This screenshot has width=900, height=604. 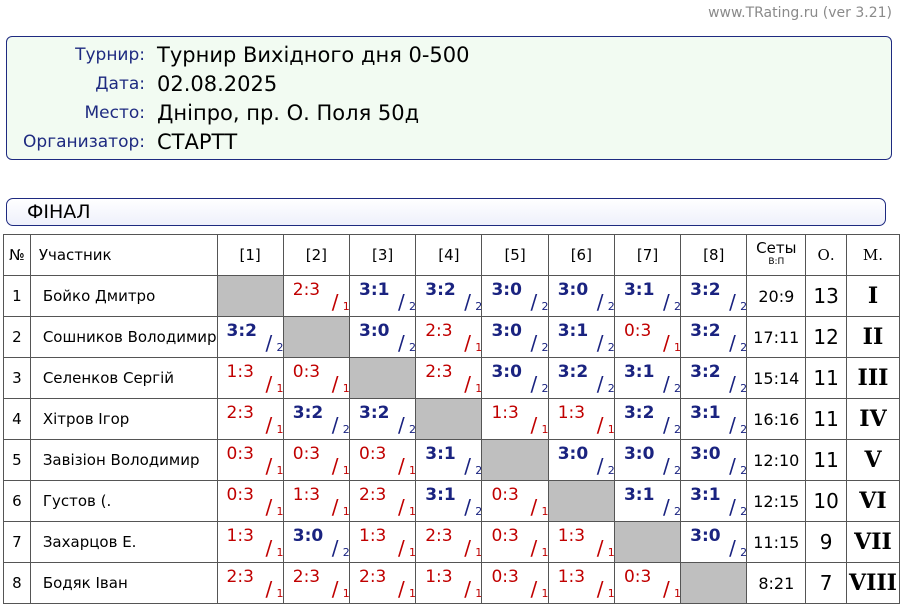 I want to click on participant-name: Густов (., so click(x=123, y=501).